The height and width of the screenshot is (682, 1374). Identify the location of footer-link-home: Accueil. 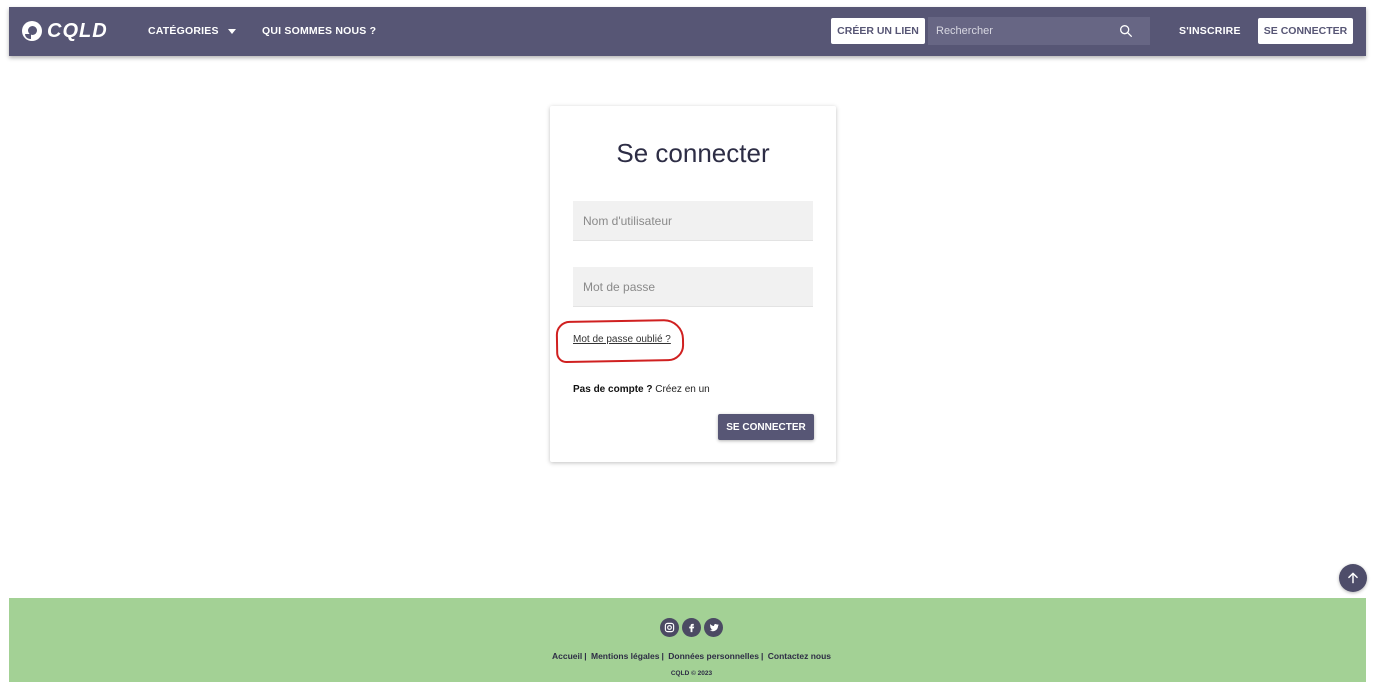
(567, 656).